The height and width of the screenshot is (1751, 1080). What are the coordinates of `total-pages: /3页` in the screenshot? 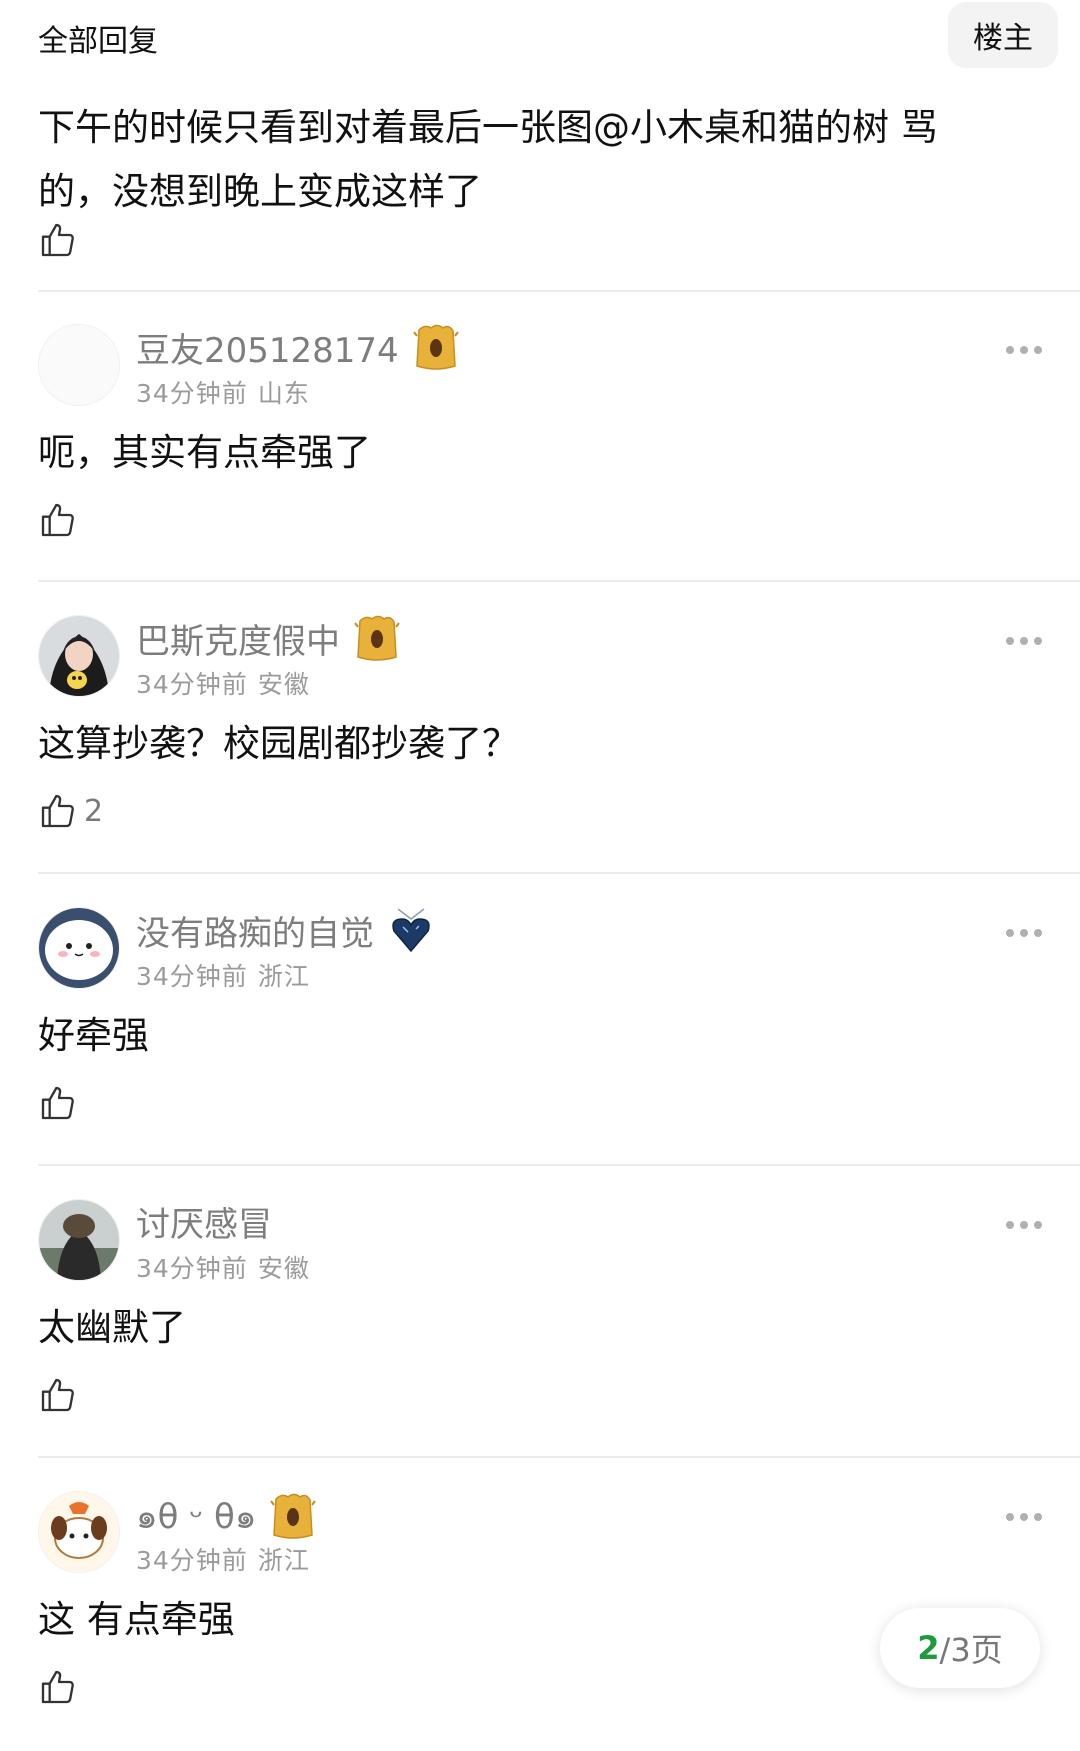 It's located at (971, 1650).